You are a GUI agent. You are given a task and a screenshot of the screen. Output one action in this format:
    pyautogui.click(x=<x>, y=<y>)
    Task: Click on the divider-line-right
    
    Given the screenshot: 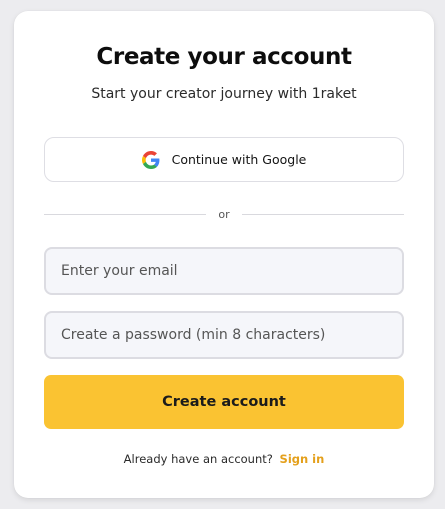 What is the action you would take?
    pyautogui.click(x=323, y=214)
    